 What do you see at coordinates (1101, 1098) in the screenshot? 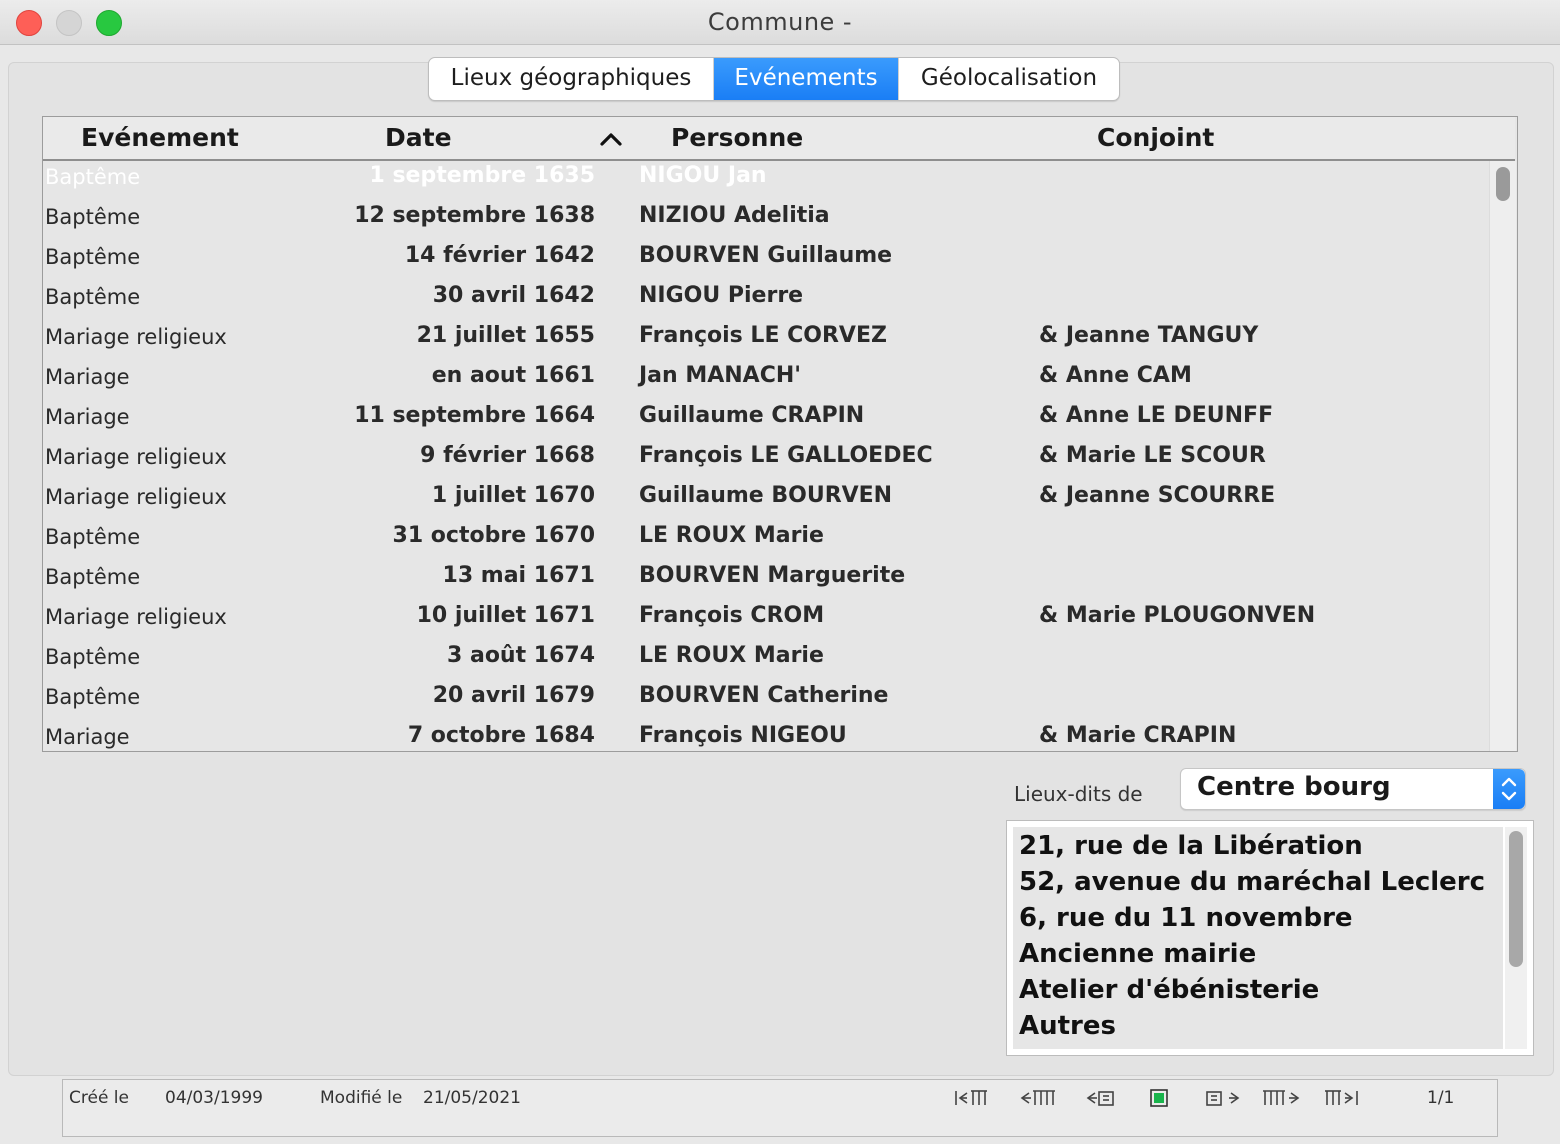
I see `previous-record-icon` at bounding box center [1101, 1098].